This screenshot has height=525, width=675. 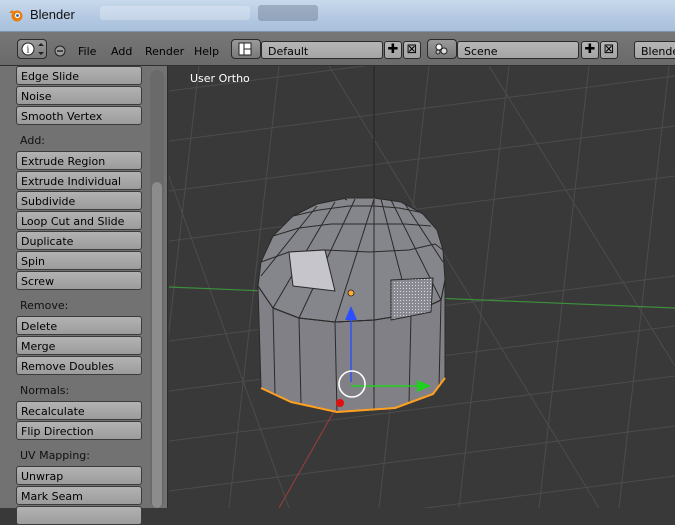 I want to click on mark-seam-button: Mark Seam, so click(x=79, y=495).